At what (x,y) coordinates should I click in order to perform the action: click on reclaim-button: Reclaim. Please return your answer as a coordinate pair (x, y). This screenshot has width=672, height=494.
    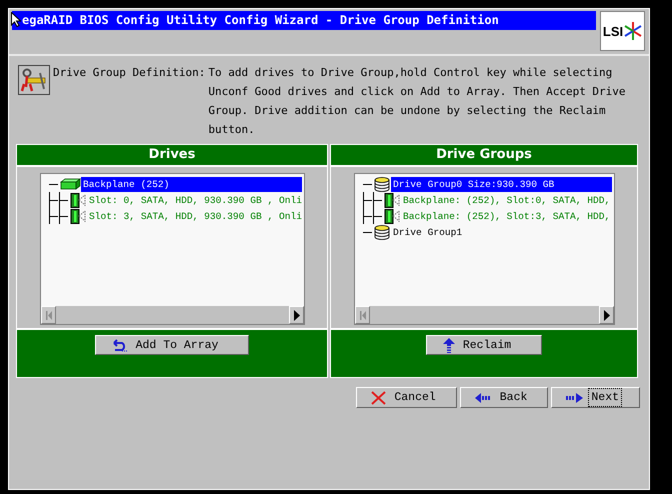
    Looking at the image, I should click on (484, 345).